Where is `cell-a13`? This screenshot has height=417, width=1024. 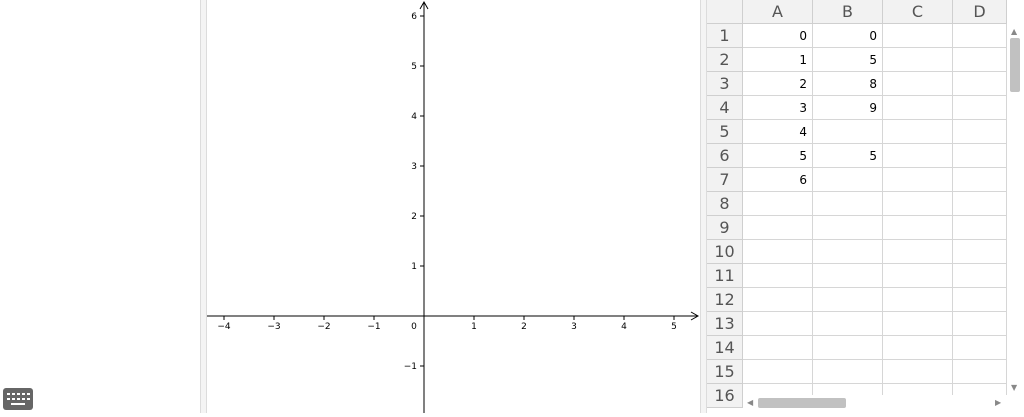
cell-a13 is located at coordinates (778, 324).